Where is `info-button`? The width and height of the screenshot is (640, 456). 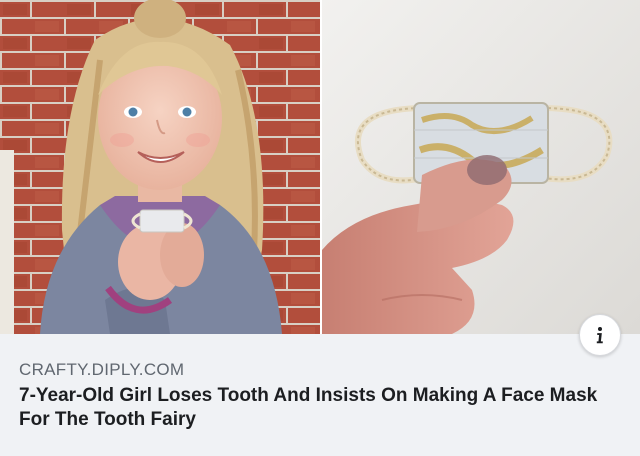 info-button is located at coordinates (600, 335).